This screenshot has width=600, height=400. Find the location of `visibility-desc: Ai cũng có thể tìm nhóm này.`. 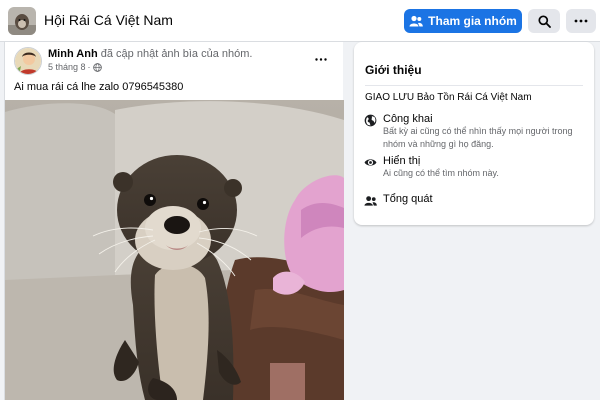

visibility-desc: Ai cũng có thể tìm nhóm này. is located at coordinates (441, 173).